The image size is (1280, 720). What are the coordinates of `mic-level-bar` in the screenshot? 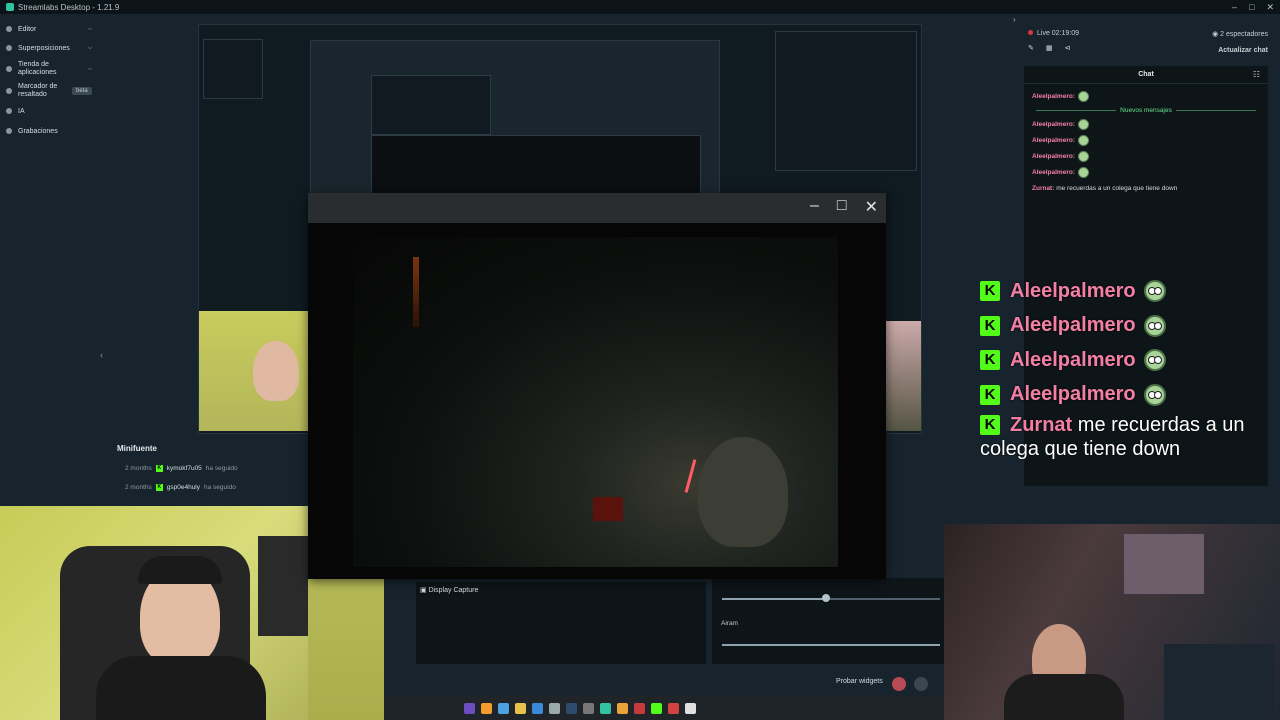 It's located at (831, 645).